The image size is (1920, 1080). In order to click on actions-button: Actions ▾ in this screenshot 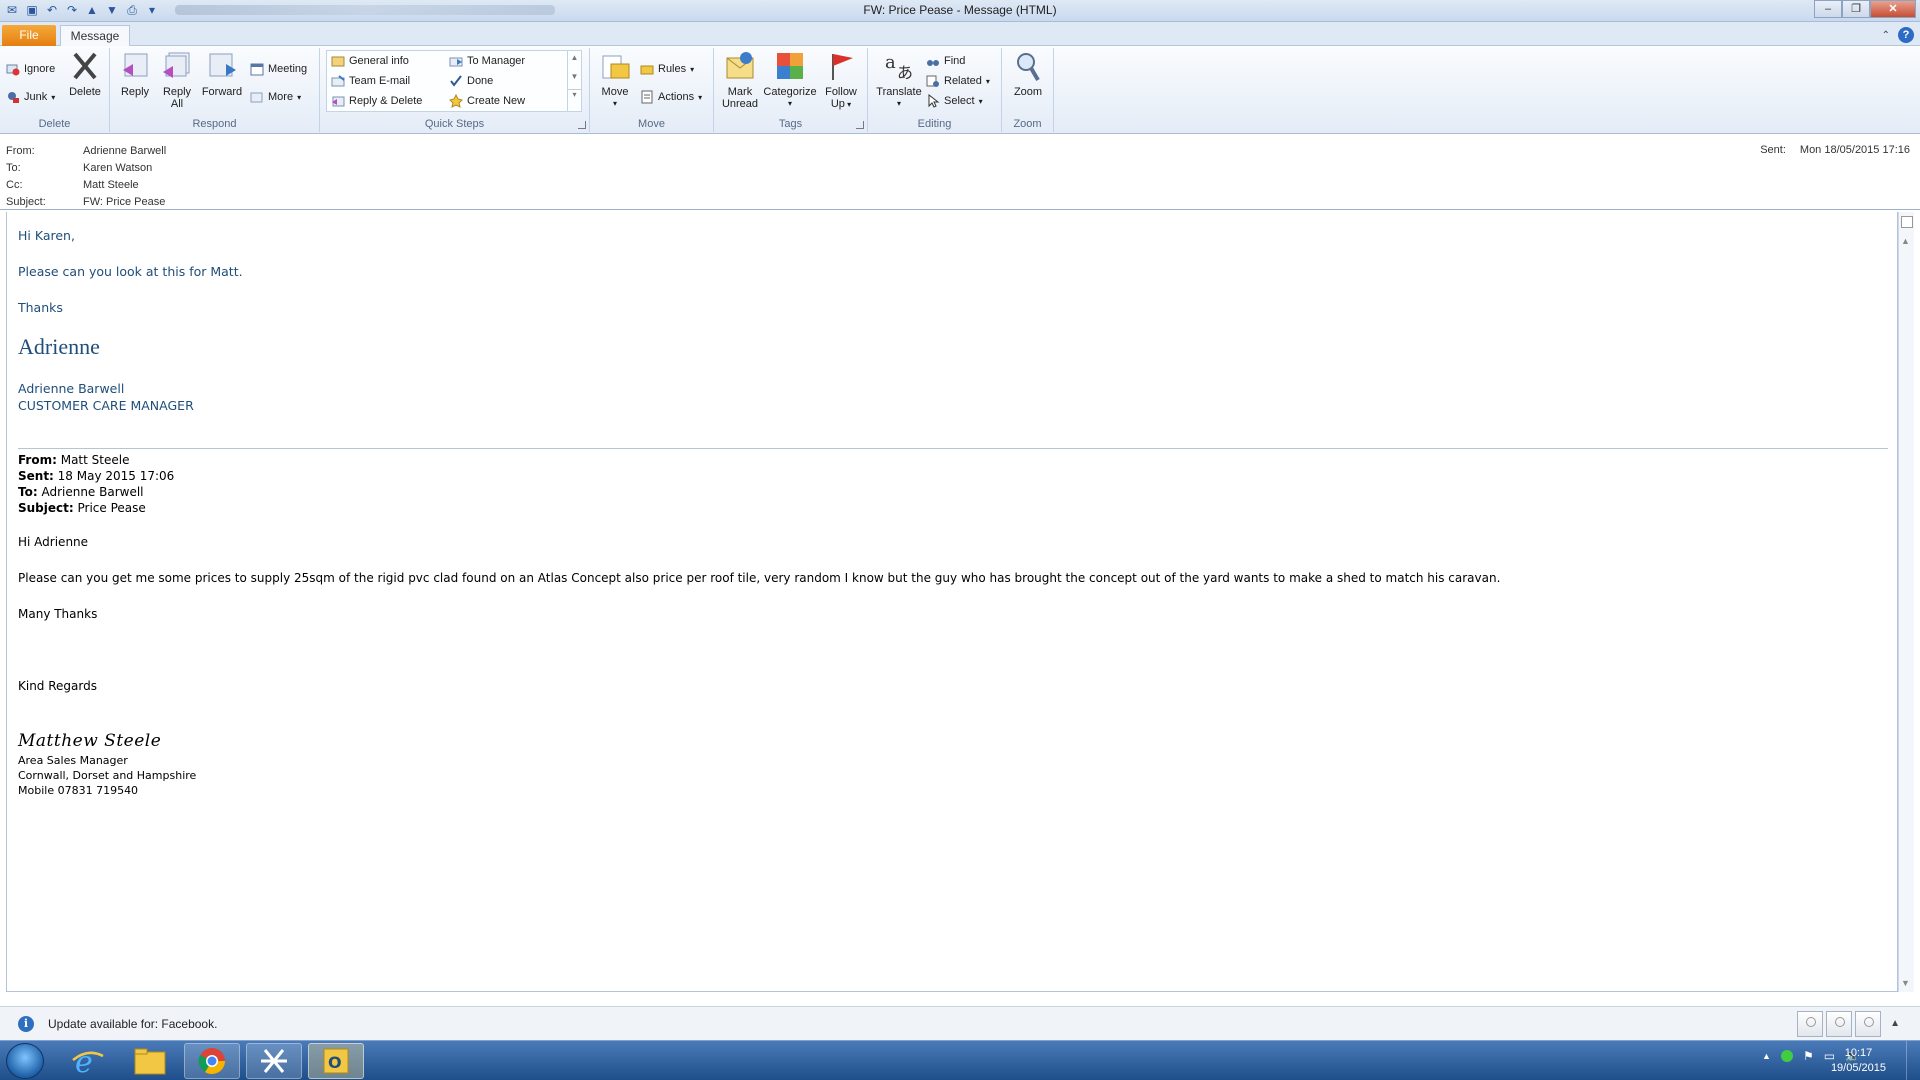, I will do `click(671, 97)`.